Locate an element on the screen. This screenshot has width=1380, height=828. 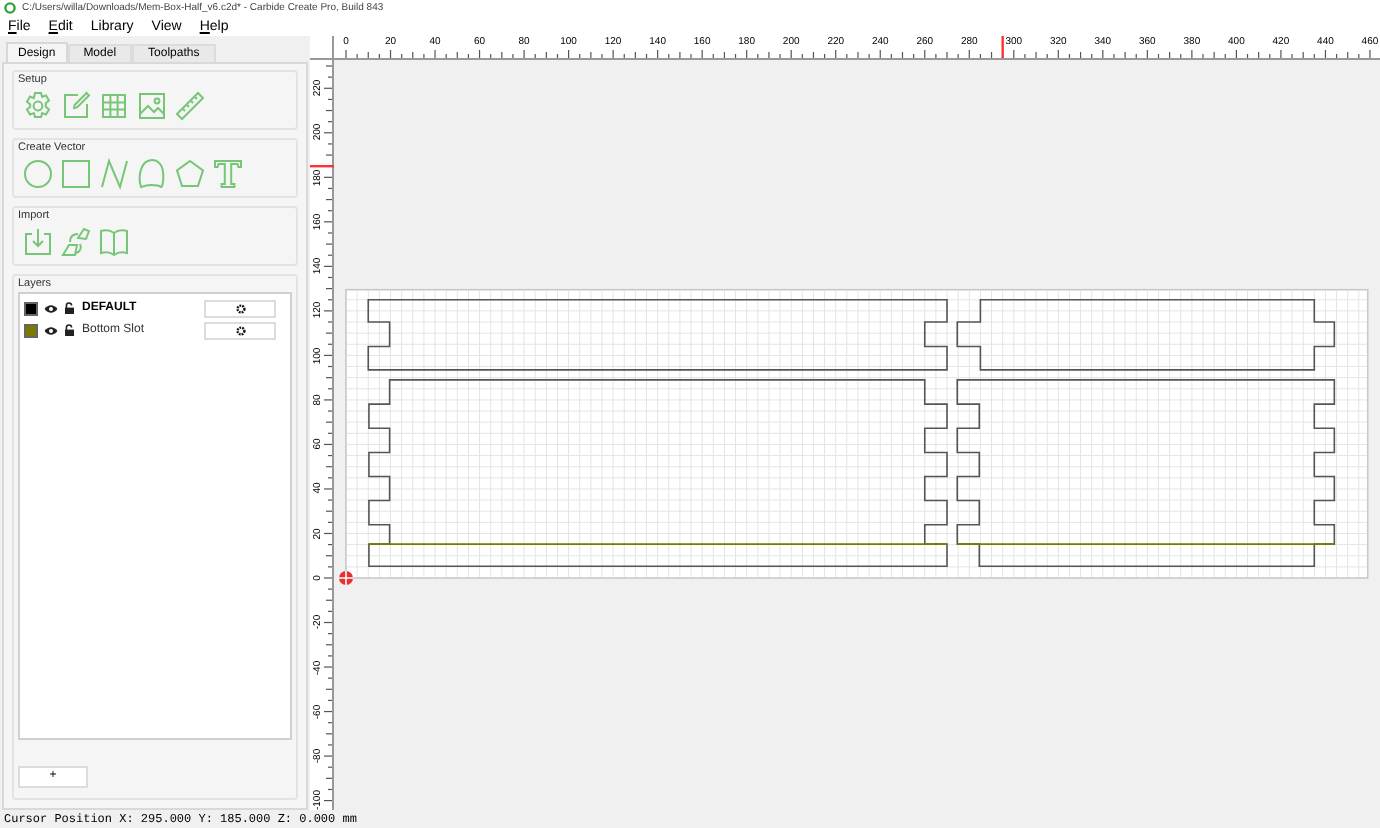
ruler-icon is located at coordinates (190, 106).